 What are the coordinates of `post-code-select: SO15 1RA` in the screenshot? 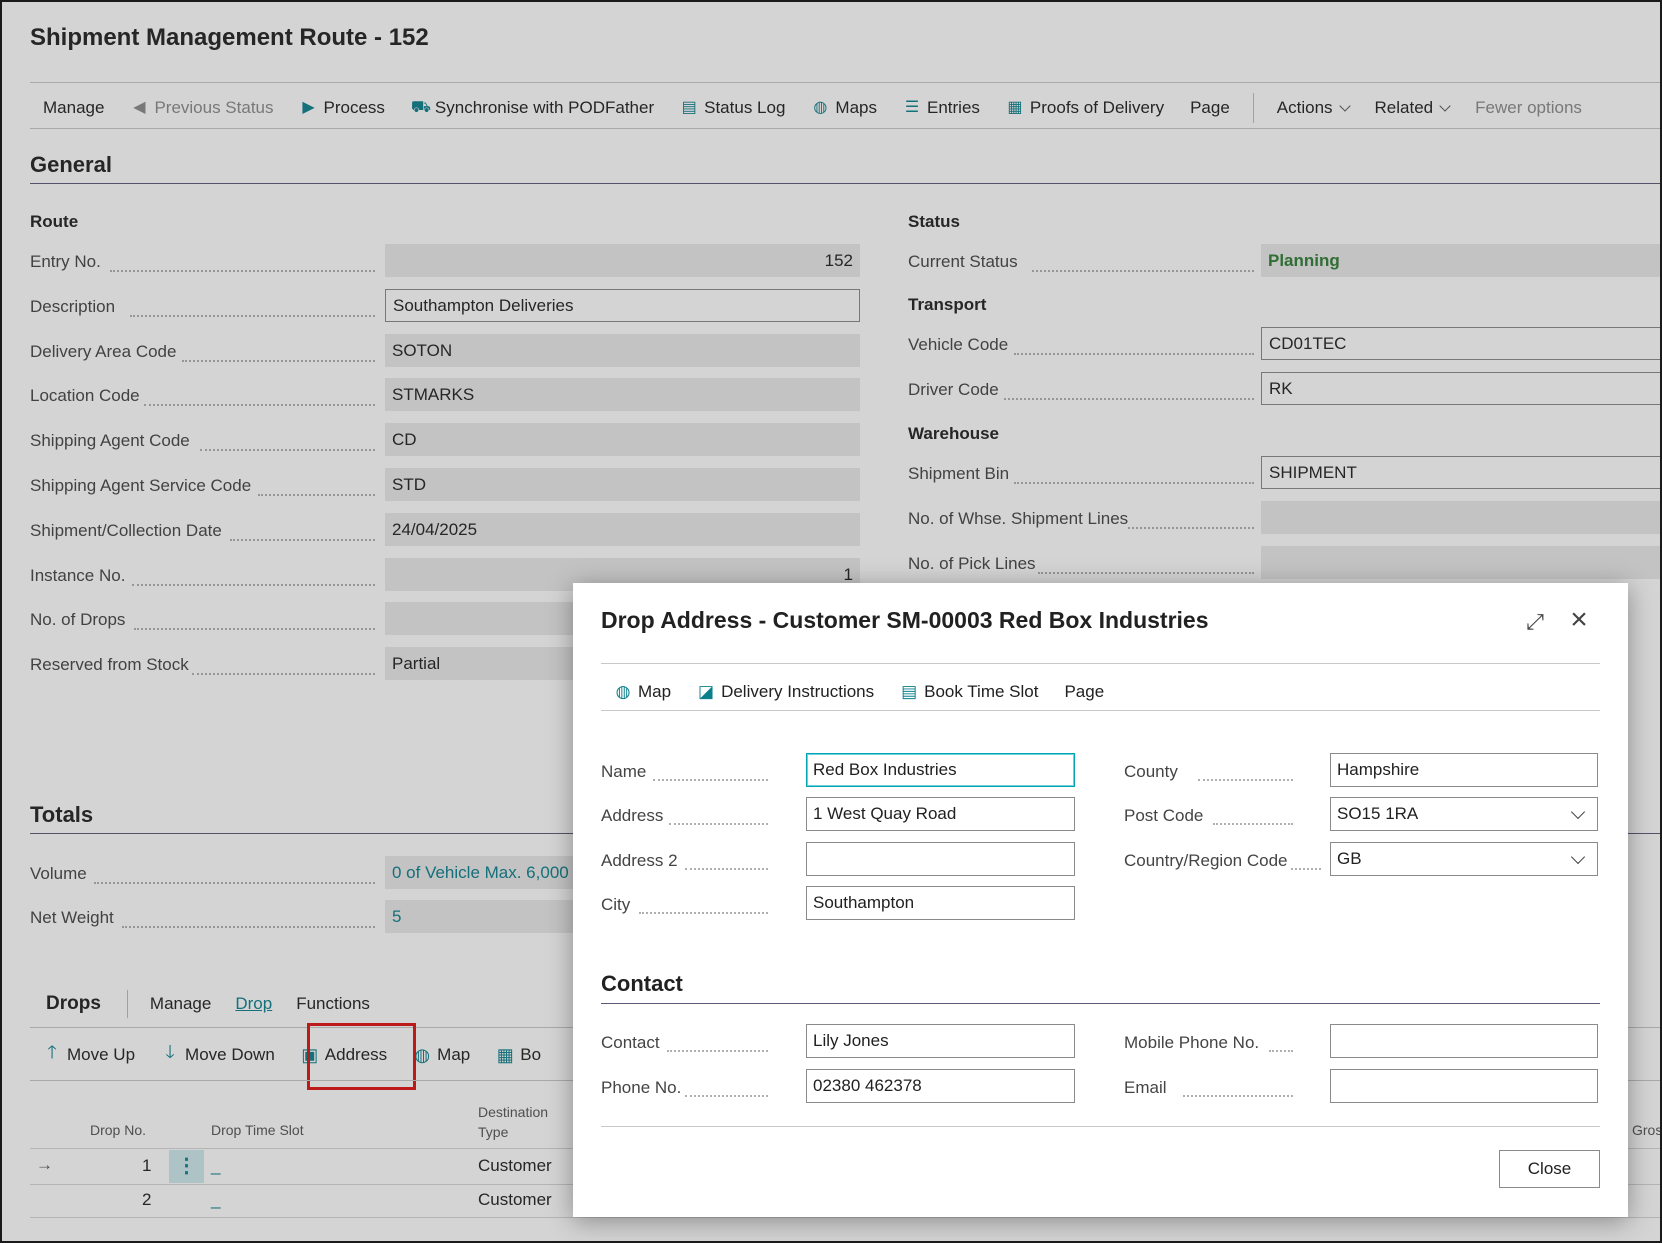 It's located at (1464, 814).